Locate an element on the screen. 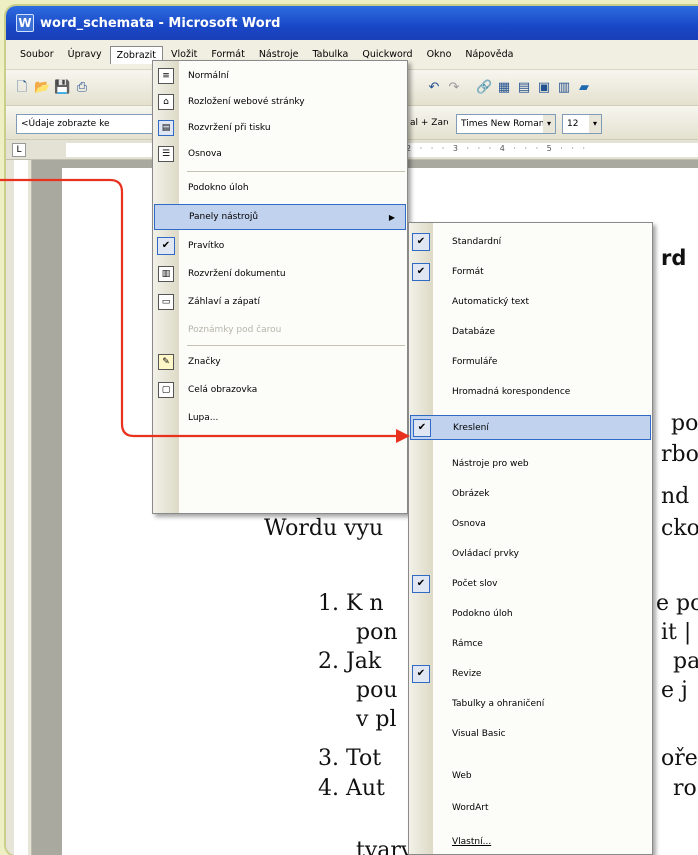 The width and height of the screenshot is (698, 855). tables-borders-icon: ▦ is located at coordinates (504, 88).